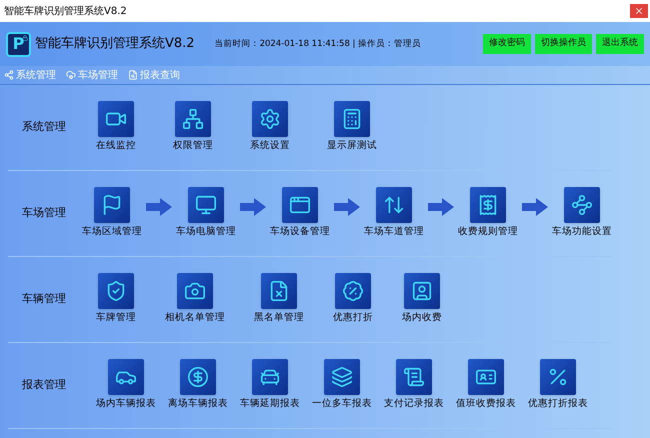  What do you see at coordinates (116, 146) in the screenshot?
I see `module-label: 在线监控` at bounding box center [116, 146].